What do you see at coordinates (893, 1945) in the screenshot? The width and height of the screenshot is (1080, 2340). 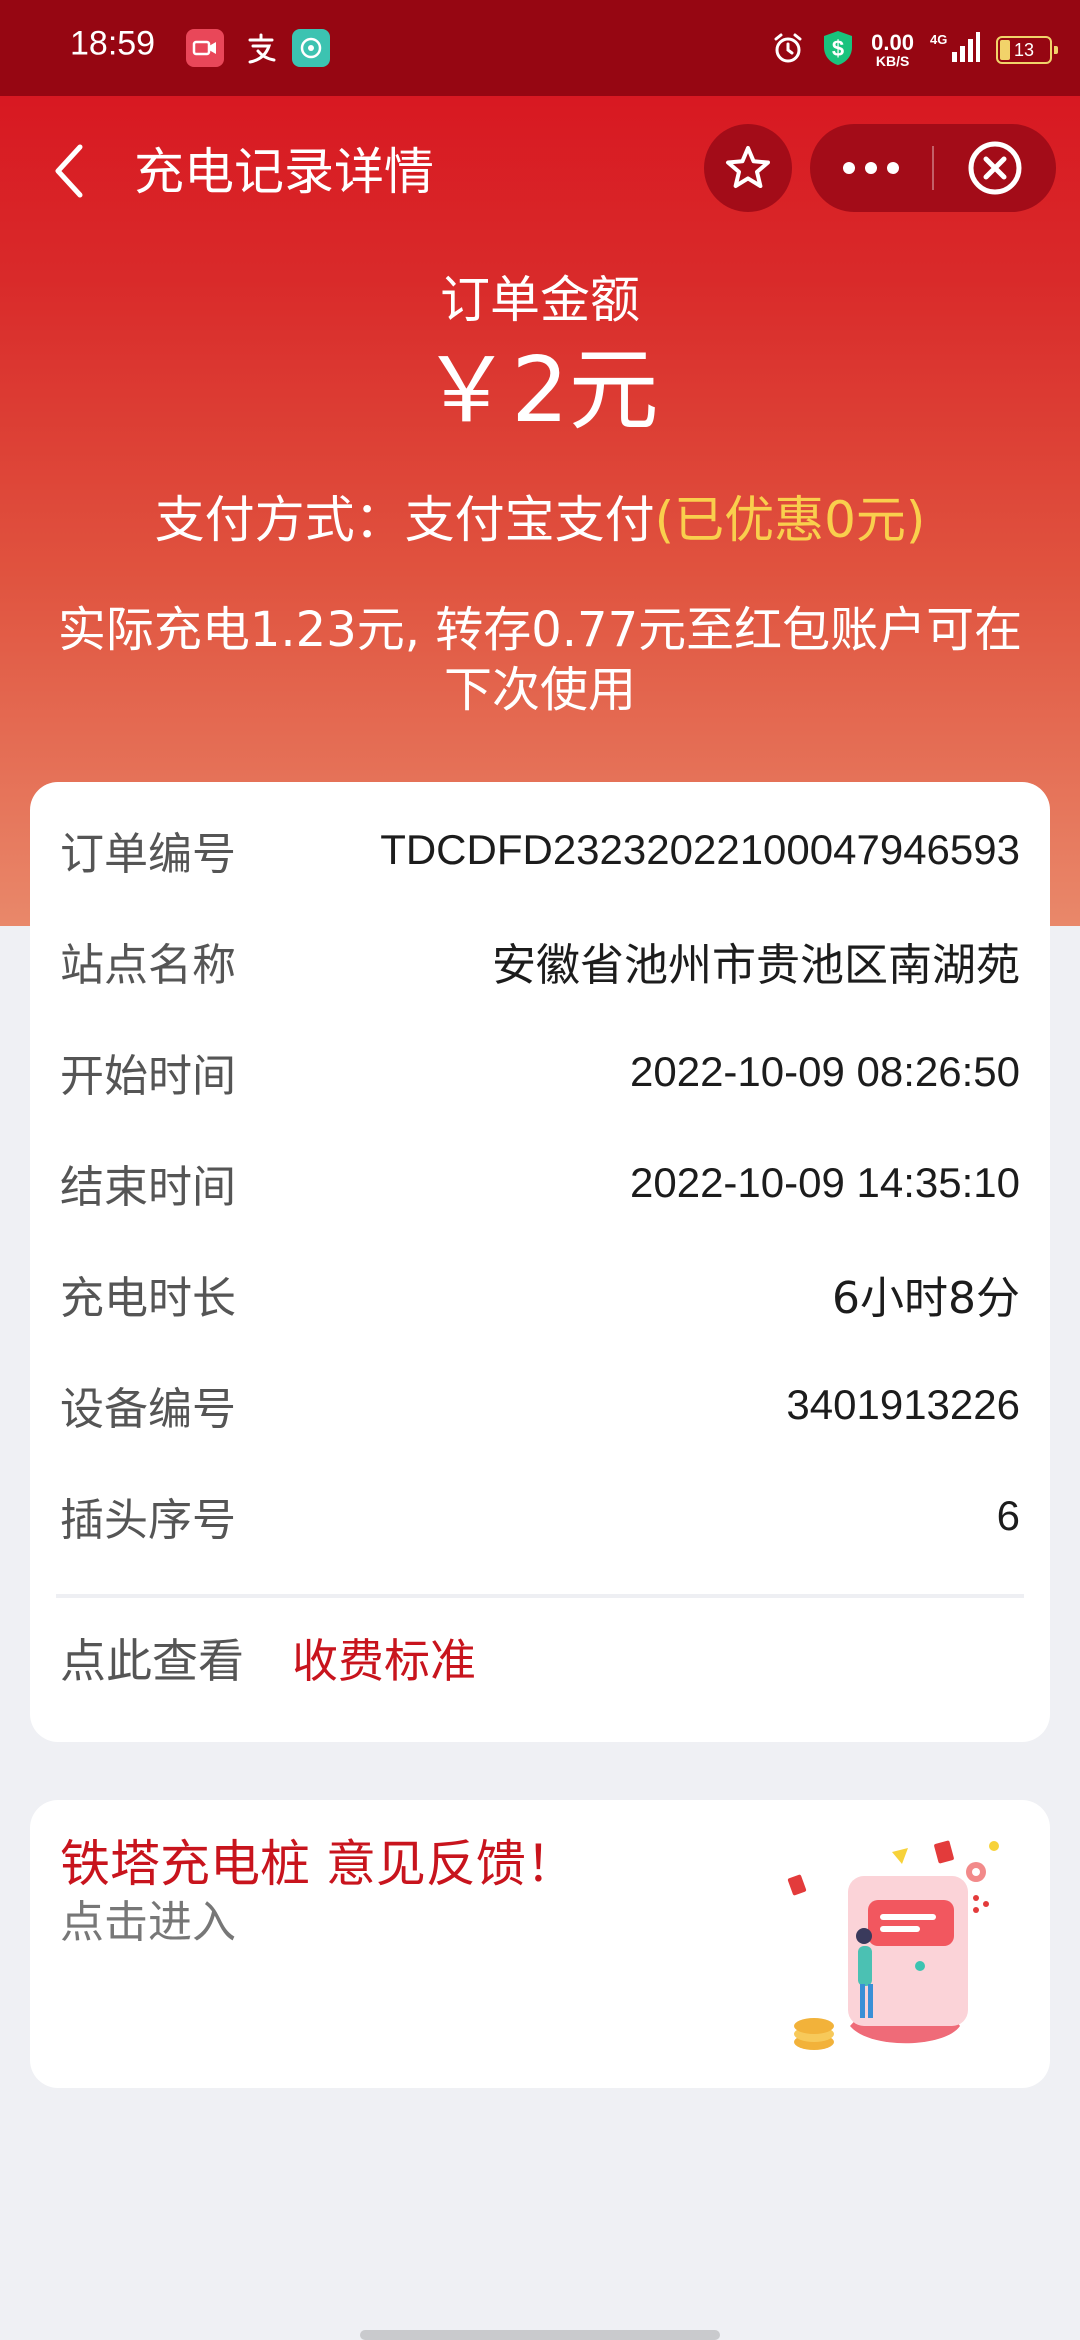 I see `feedback-illustration` at bounding box center [893, 1945].